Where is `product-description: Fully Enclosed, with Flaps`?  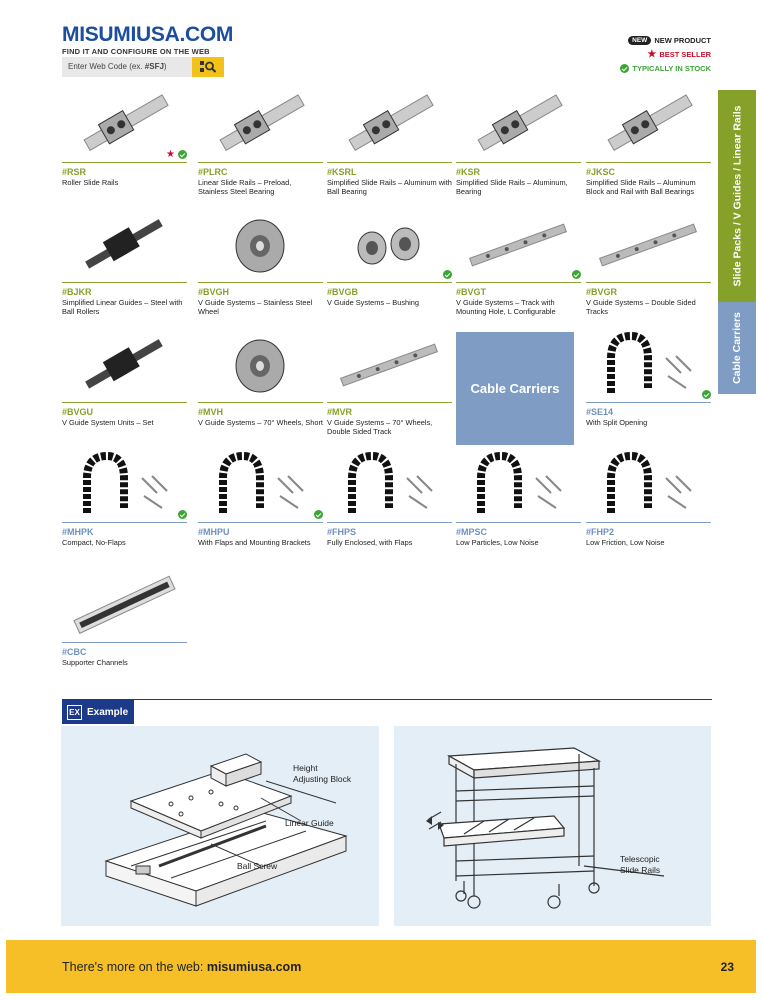 product-description: Fully Enclosed, with Flaps is located at coordinates (370, 542).